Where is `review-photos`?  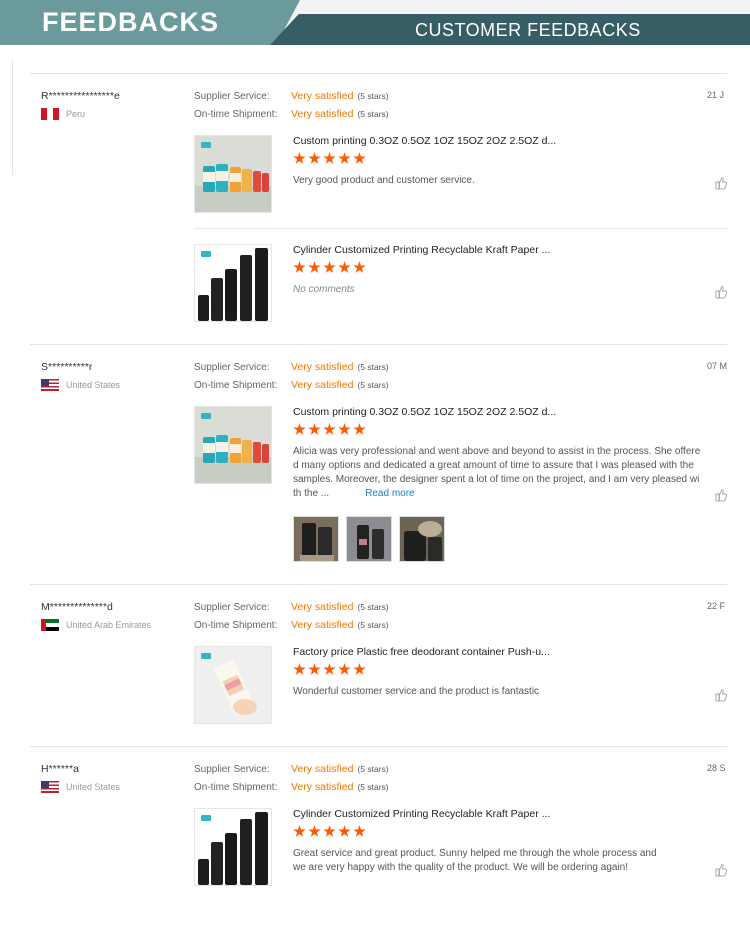
review-photos is located at coordinates (369, 539).